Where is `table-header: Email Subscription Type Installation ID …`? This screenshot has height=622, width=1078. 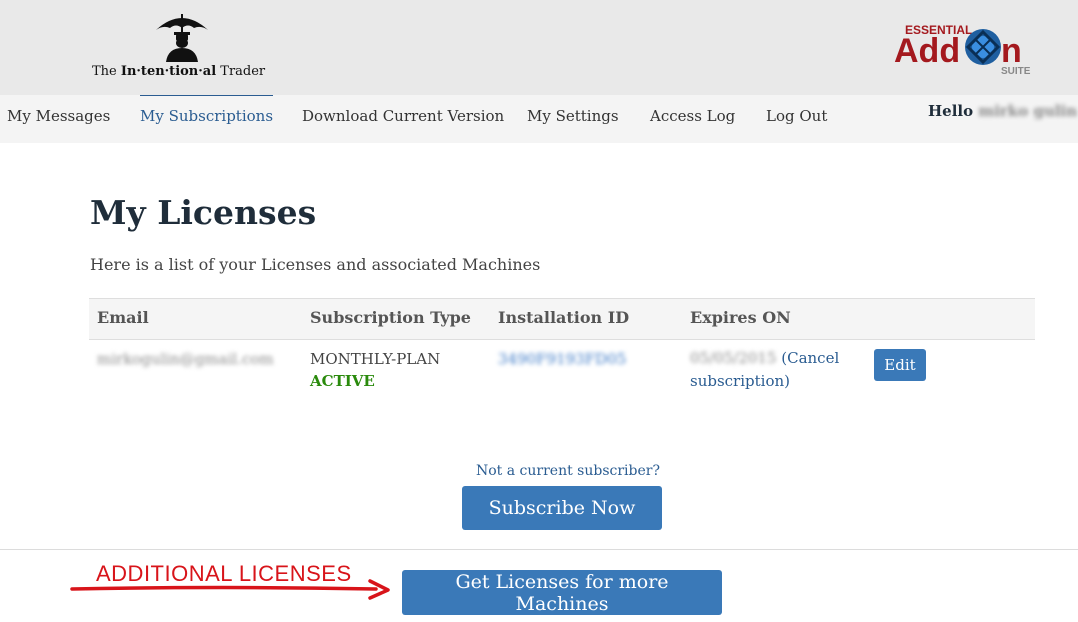 table-header: Email Subscription Type Installation ID … is located at coordinates (562, 319).